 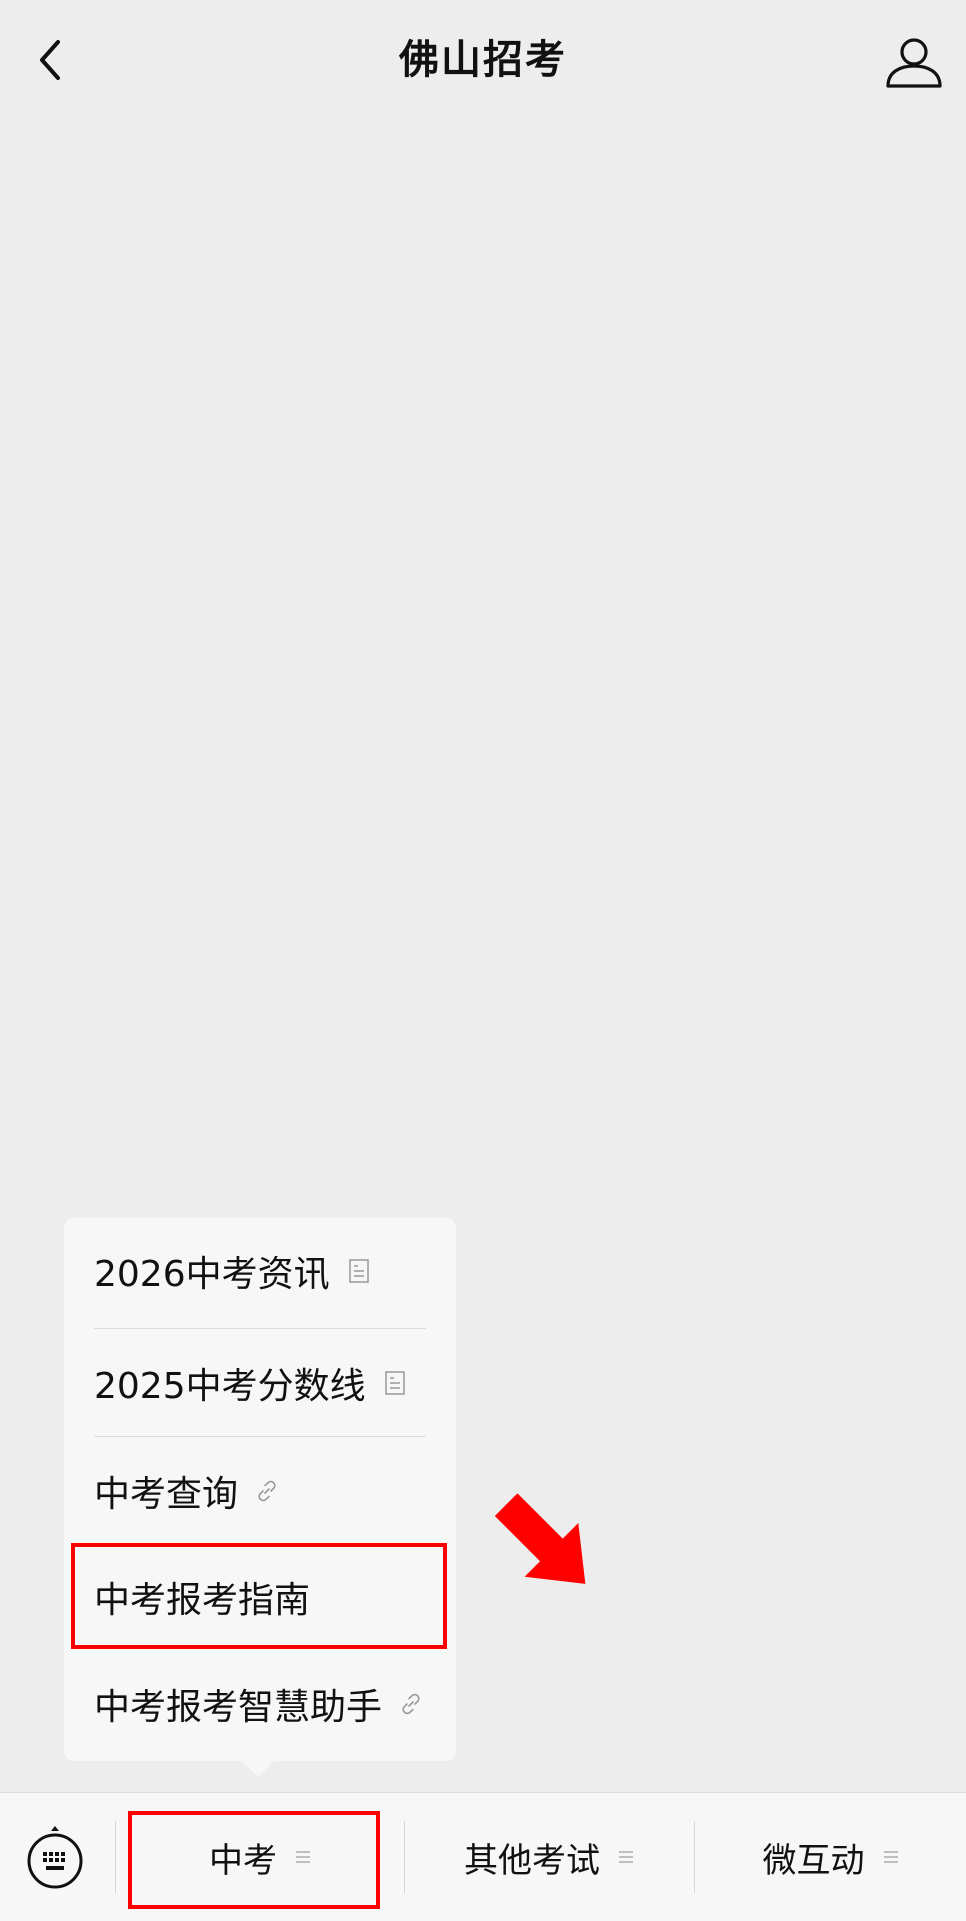 What do you see at coordinates (230, 1386) in the screenshot?
I see `menu-item-label: 2025中考分数线` at bounding box center [230, 1386].